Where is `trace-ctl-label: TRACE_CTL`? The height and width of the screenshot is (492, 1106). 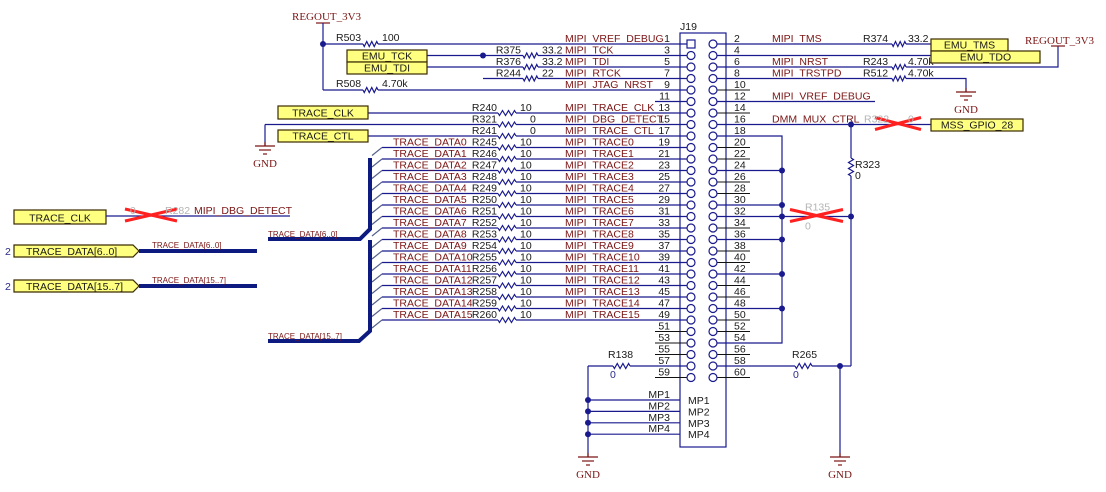
trace-ctl-label: TRACE_CTL is located at coordinates (322, 137).